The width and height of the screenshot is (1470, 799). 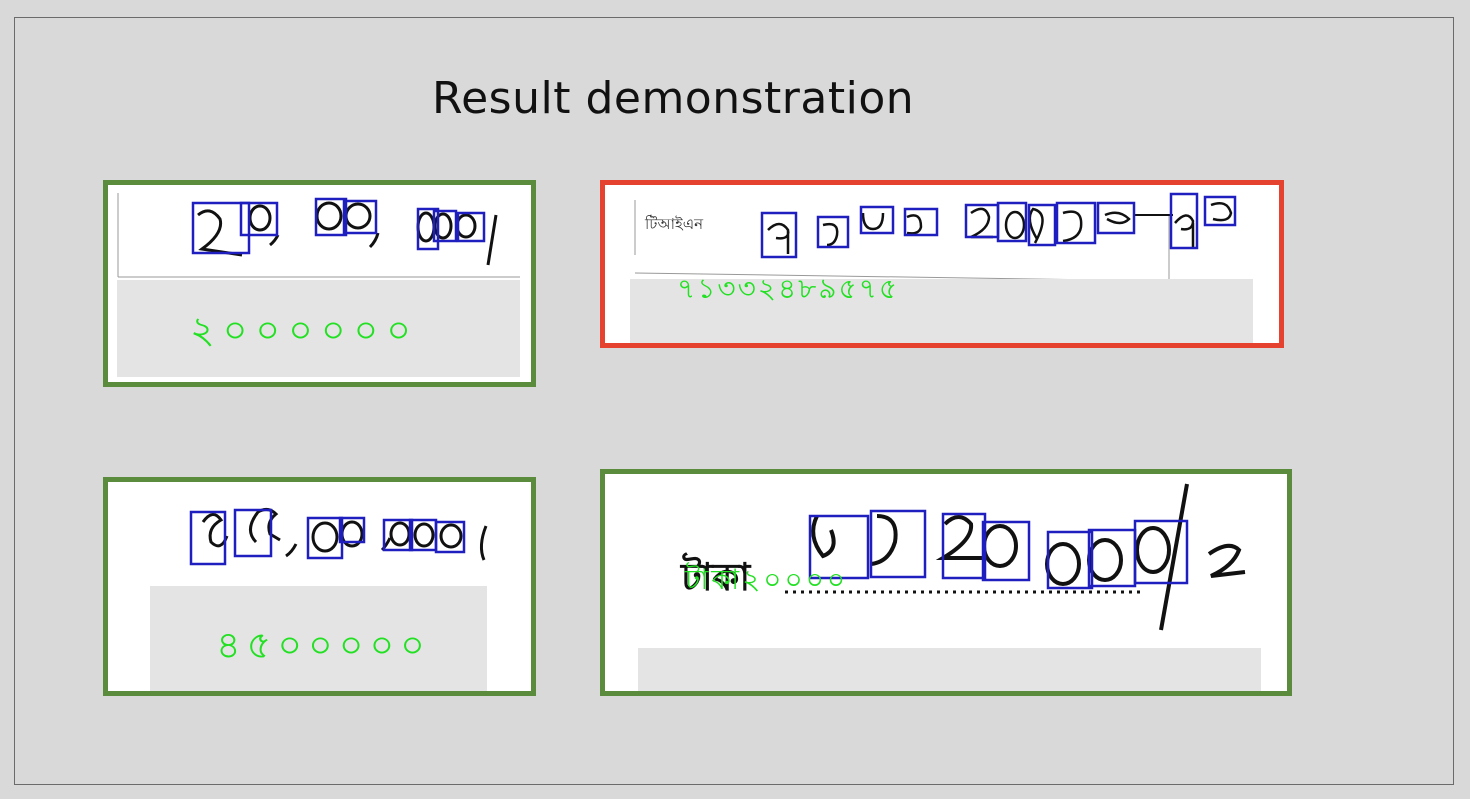 What do you see at coordinates (323, 645) in the screenshot?
I see `predicted-digits-3: ৪৫০০০০০` at bounding box center [323, 645].